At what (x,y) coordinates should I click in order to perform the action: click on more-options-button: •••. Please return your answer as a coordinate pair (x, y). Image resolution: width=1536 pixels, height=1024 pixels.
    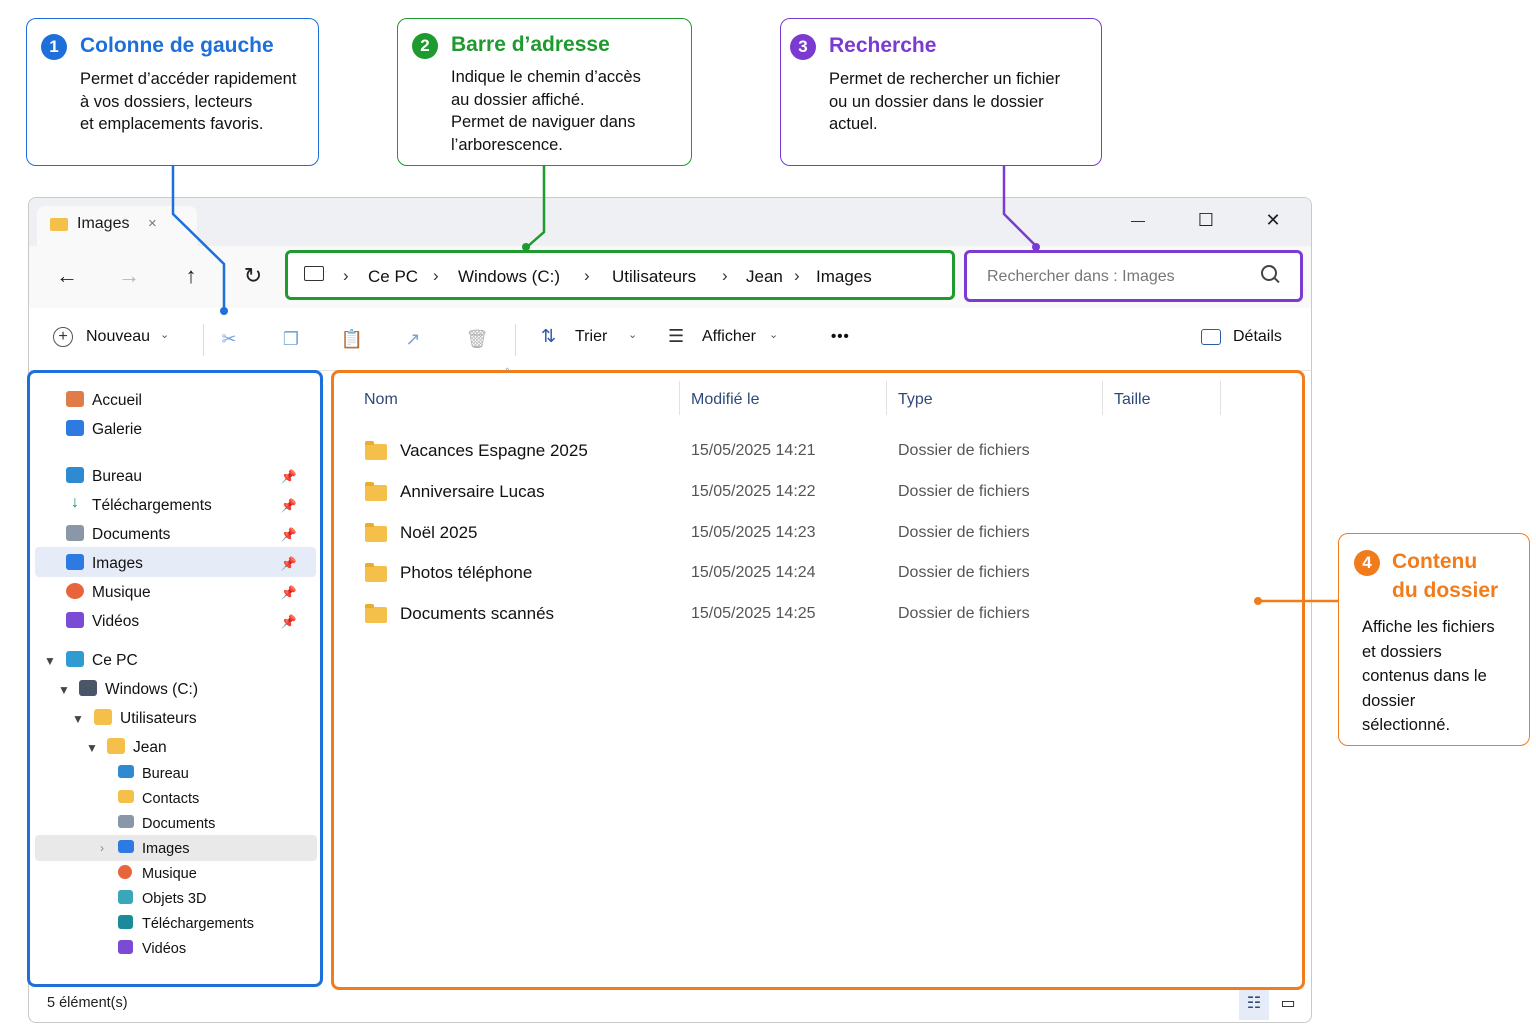
    Looking at the image, I should click on (840, 336).